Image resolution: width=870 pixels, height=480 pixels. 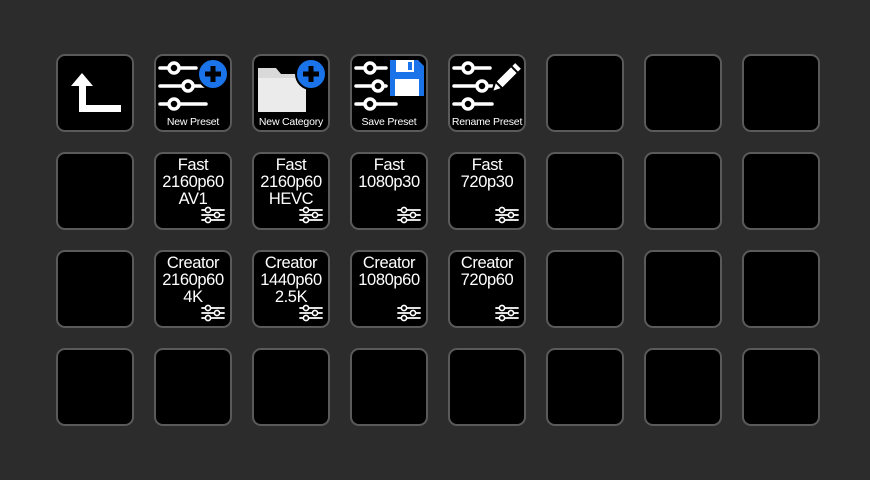 I want to click on preset-label: Fast 2160p60 HEVC, so click(x=291, y=182).